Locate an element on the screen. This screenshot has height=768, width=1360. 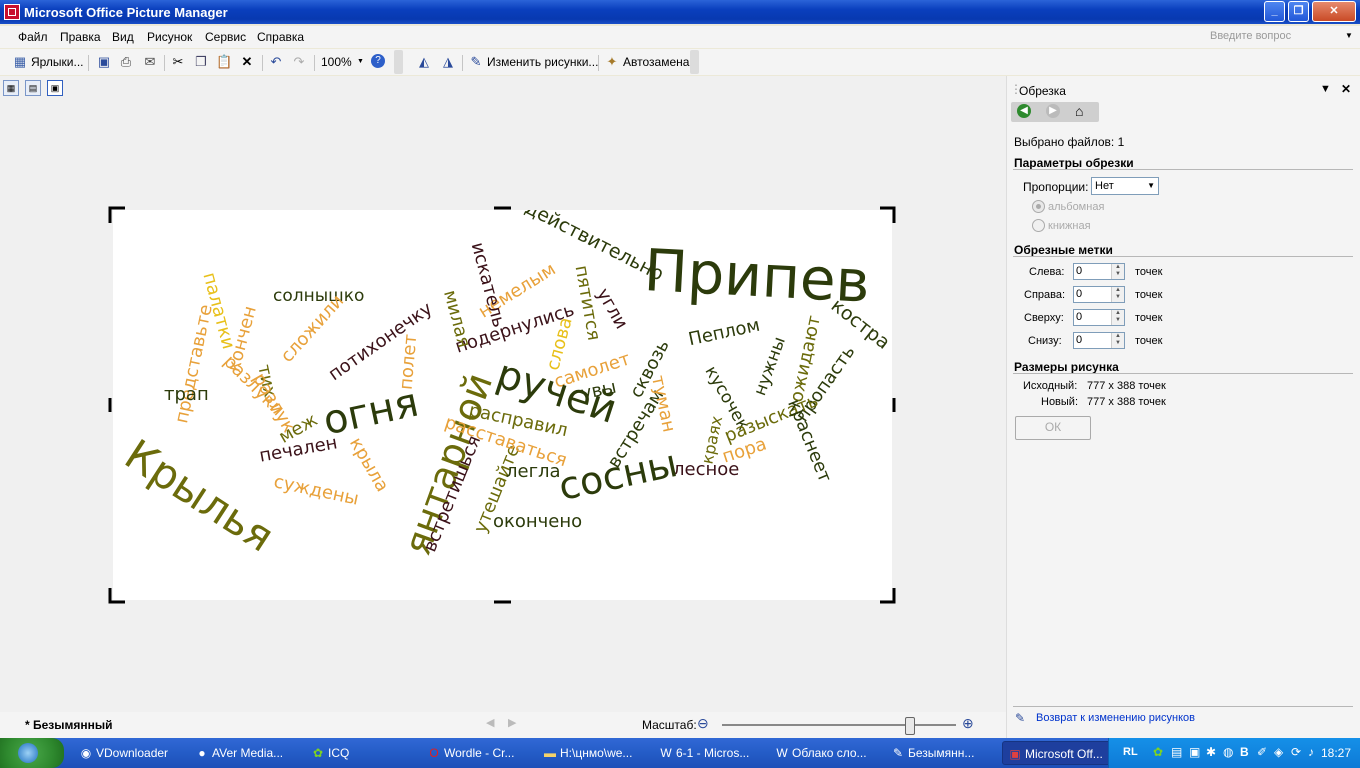
crop-handle-bottom-left is located at coordinates (116, 596).